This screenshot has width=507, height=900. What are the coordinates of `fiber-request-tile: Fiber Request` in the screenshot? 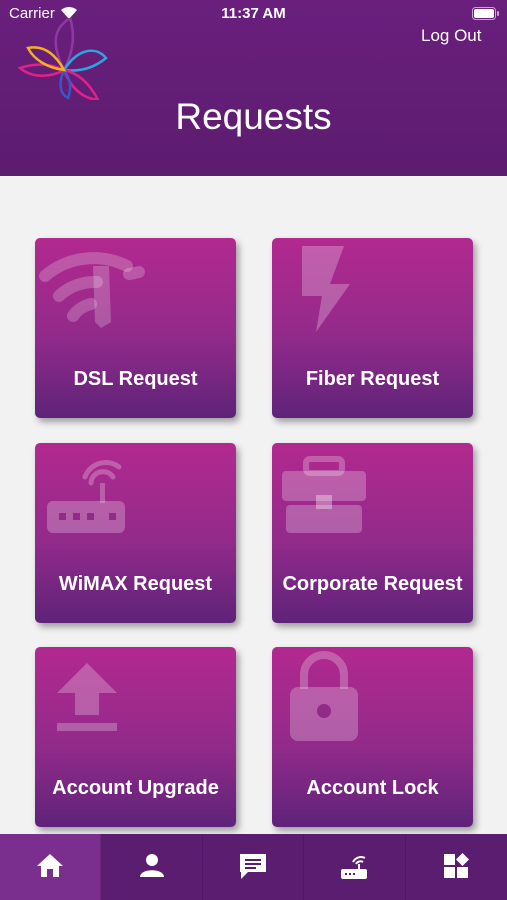 It's located at (372, 328).